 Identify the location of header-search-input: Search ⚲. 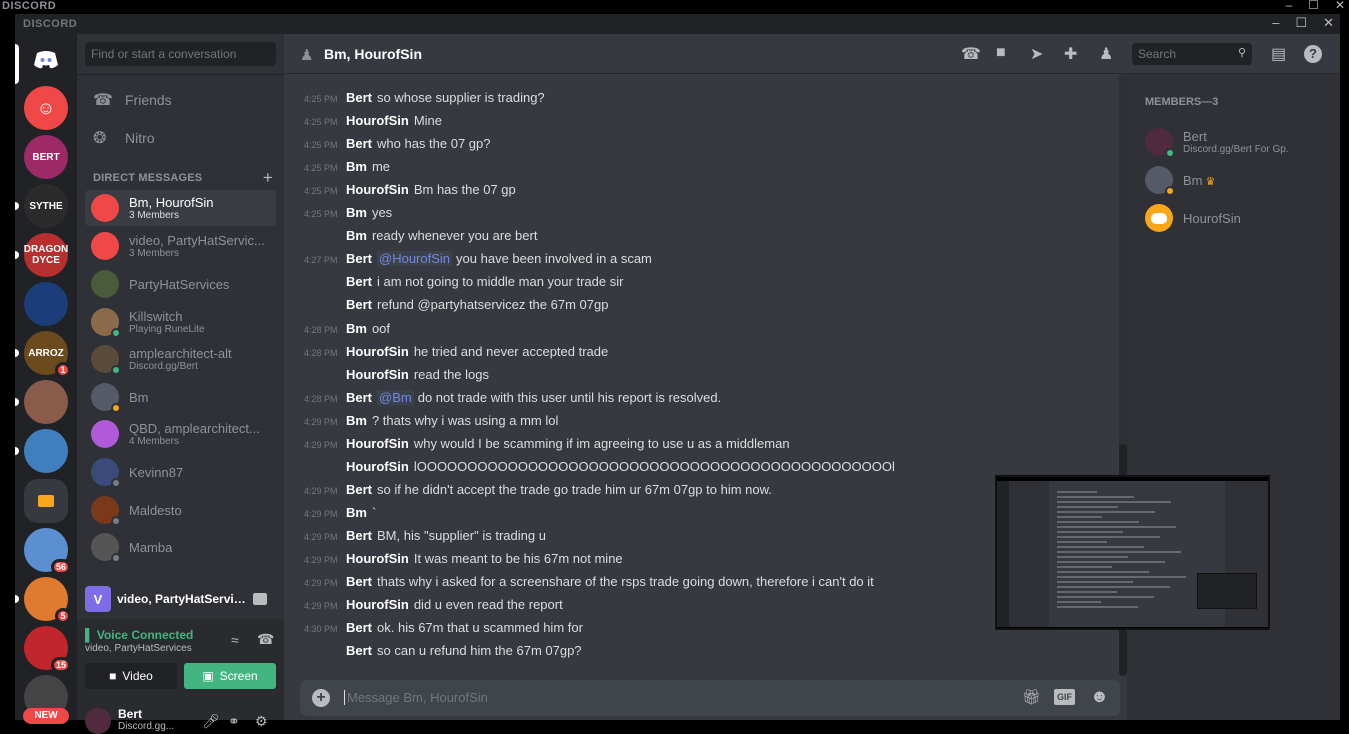
(1192, 54).